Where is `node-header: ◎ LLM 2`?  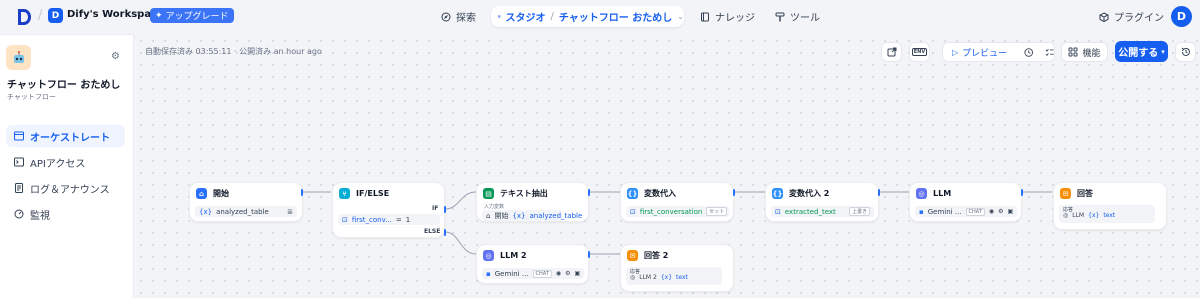
node-header: ◎ LLM 2 is located at coordinates (505, 255).